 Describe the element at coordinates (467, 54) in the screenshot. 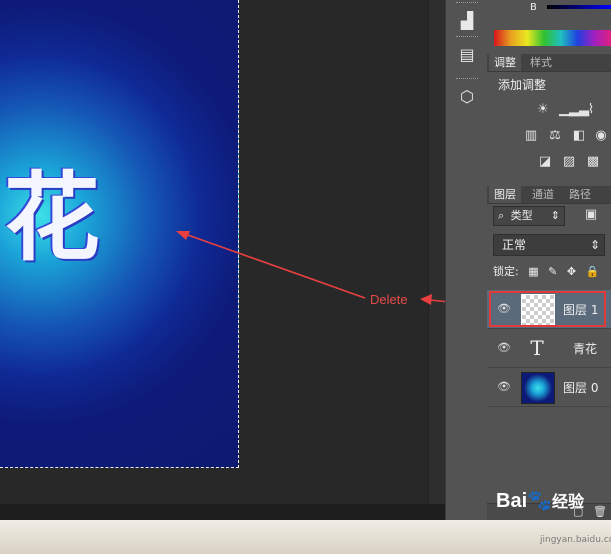

I see `clone-source-icon: ▤` at that location.